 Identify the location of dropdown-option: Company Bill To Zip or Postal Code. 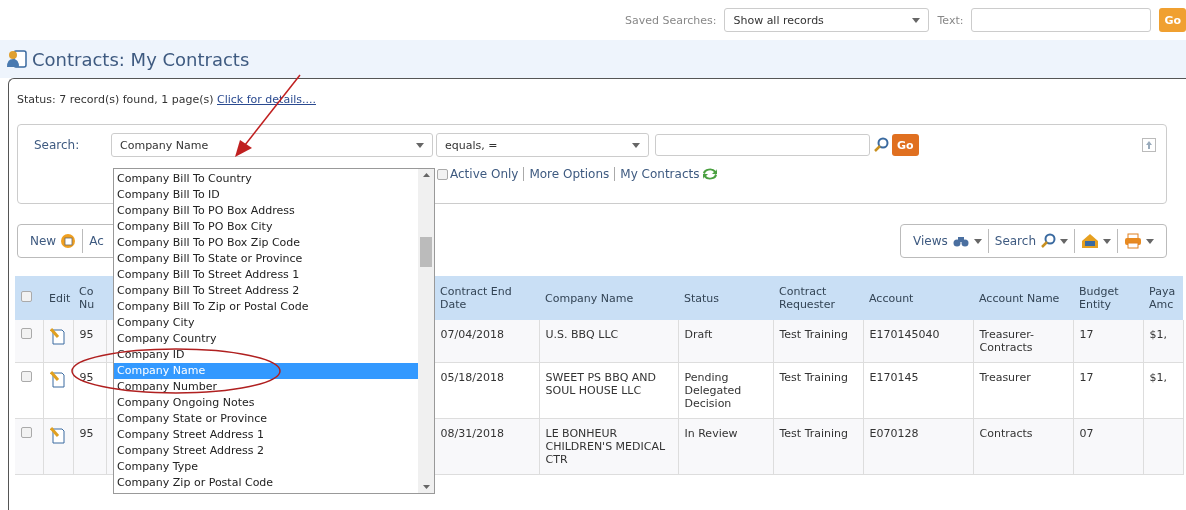
(266, 307).